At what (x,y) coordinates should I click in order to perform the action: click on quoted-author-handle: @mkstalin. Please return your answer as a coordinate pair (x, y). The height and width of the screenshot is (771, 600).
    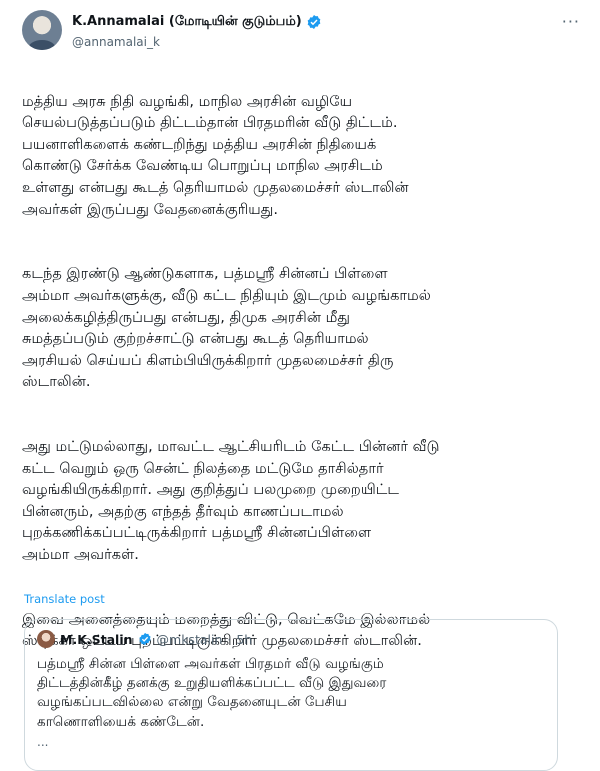
    Looking at the image, I should click on (190, 639).